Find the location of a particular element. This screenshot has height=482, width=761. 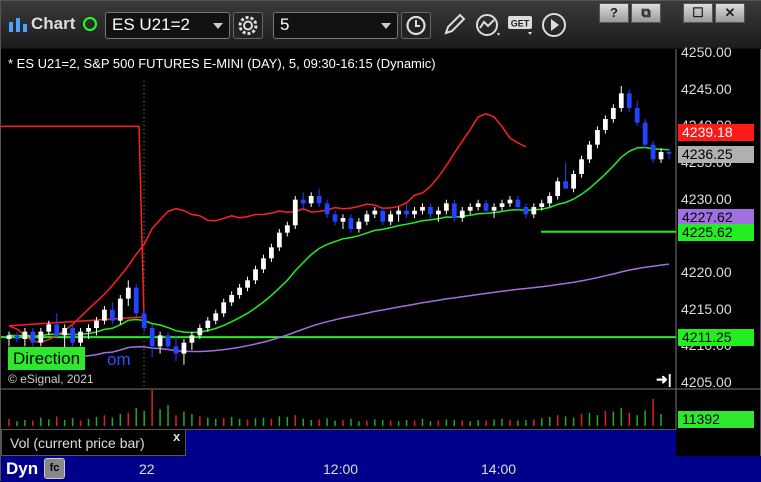

interval-input: 5 is located at coordinates (335, 25).